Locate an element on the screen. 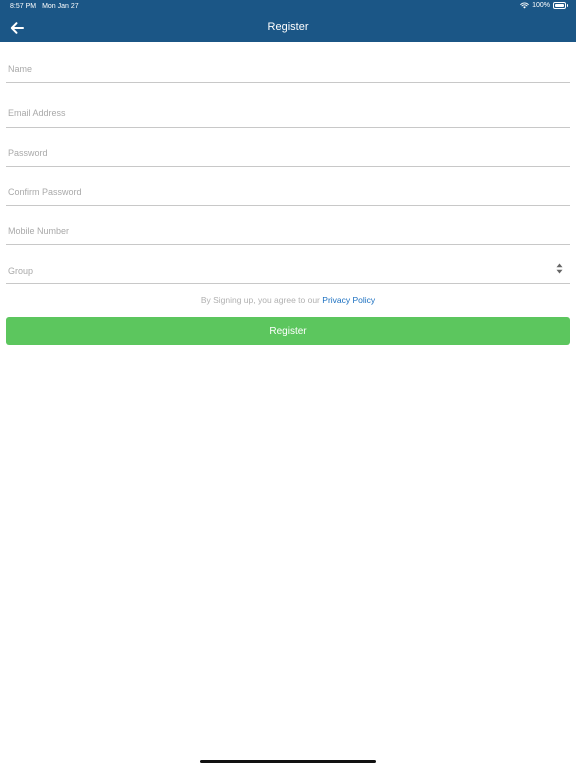 This screenshot has height=768, width=576. app-header: 8:57 PM Mon Jan 27 100% Register is located at coordinates (288, 21).